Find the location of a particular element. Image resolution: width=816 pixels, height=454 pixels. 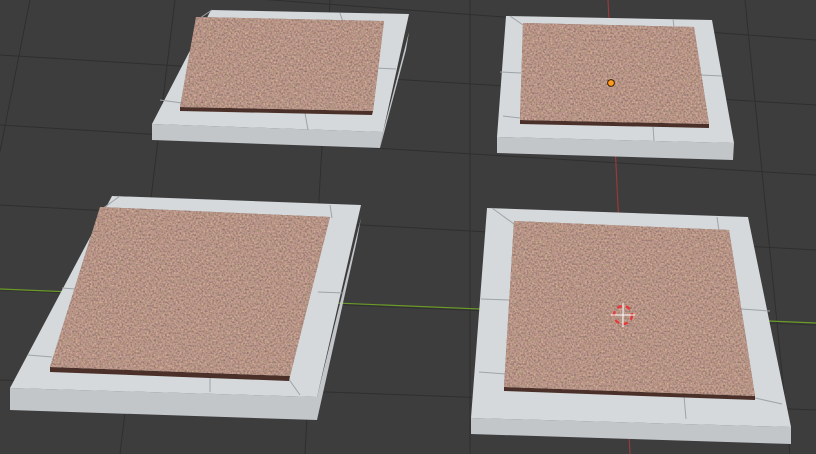

tile-top-right is located at coordinates (615, 87).